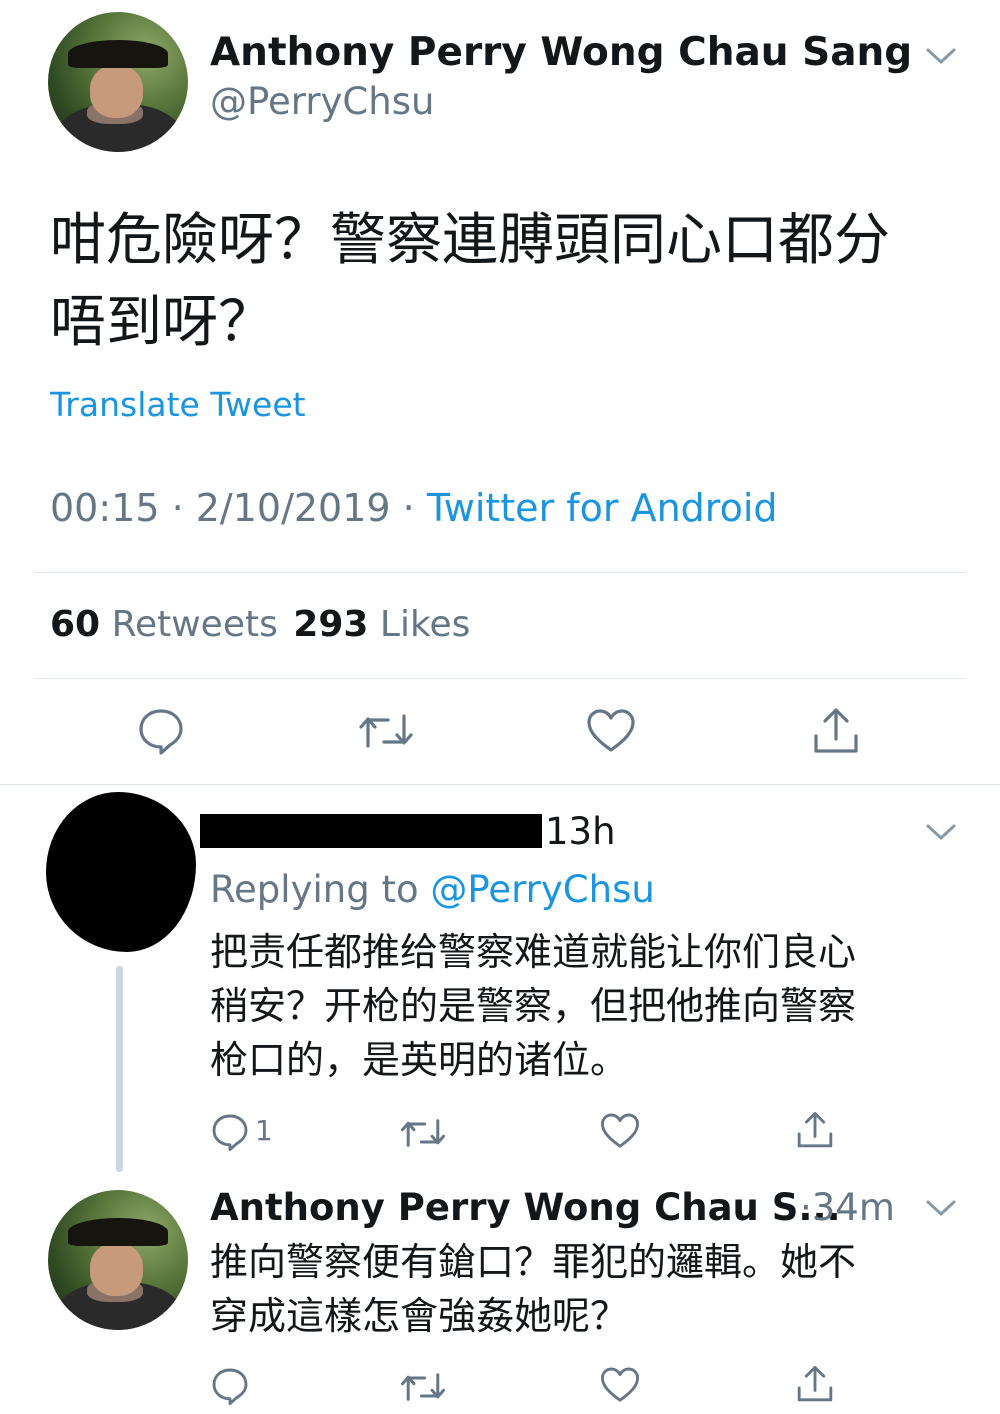  I want to click on engagement-stats: 60 Retweets 293 Likes, so click(260, 624).